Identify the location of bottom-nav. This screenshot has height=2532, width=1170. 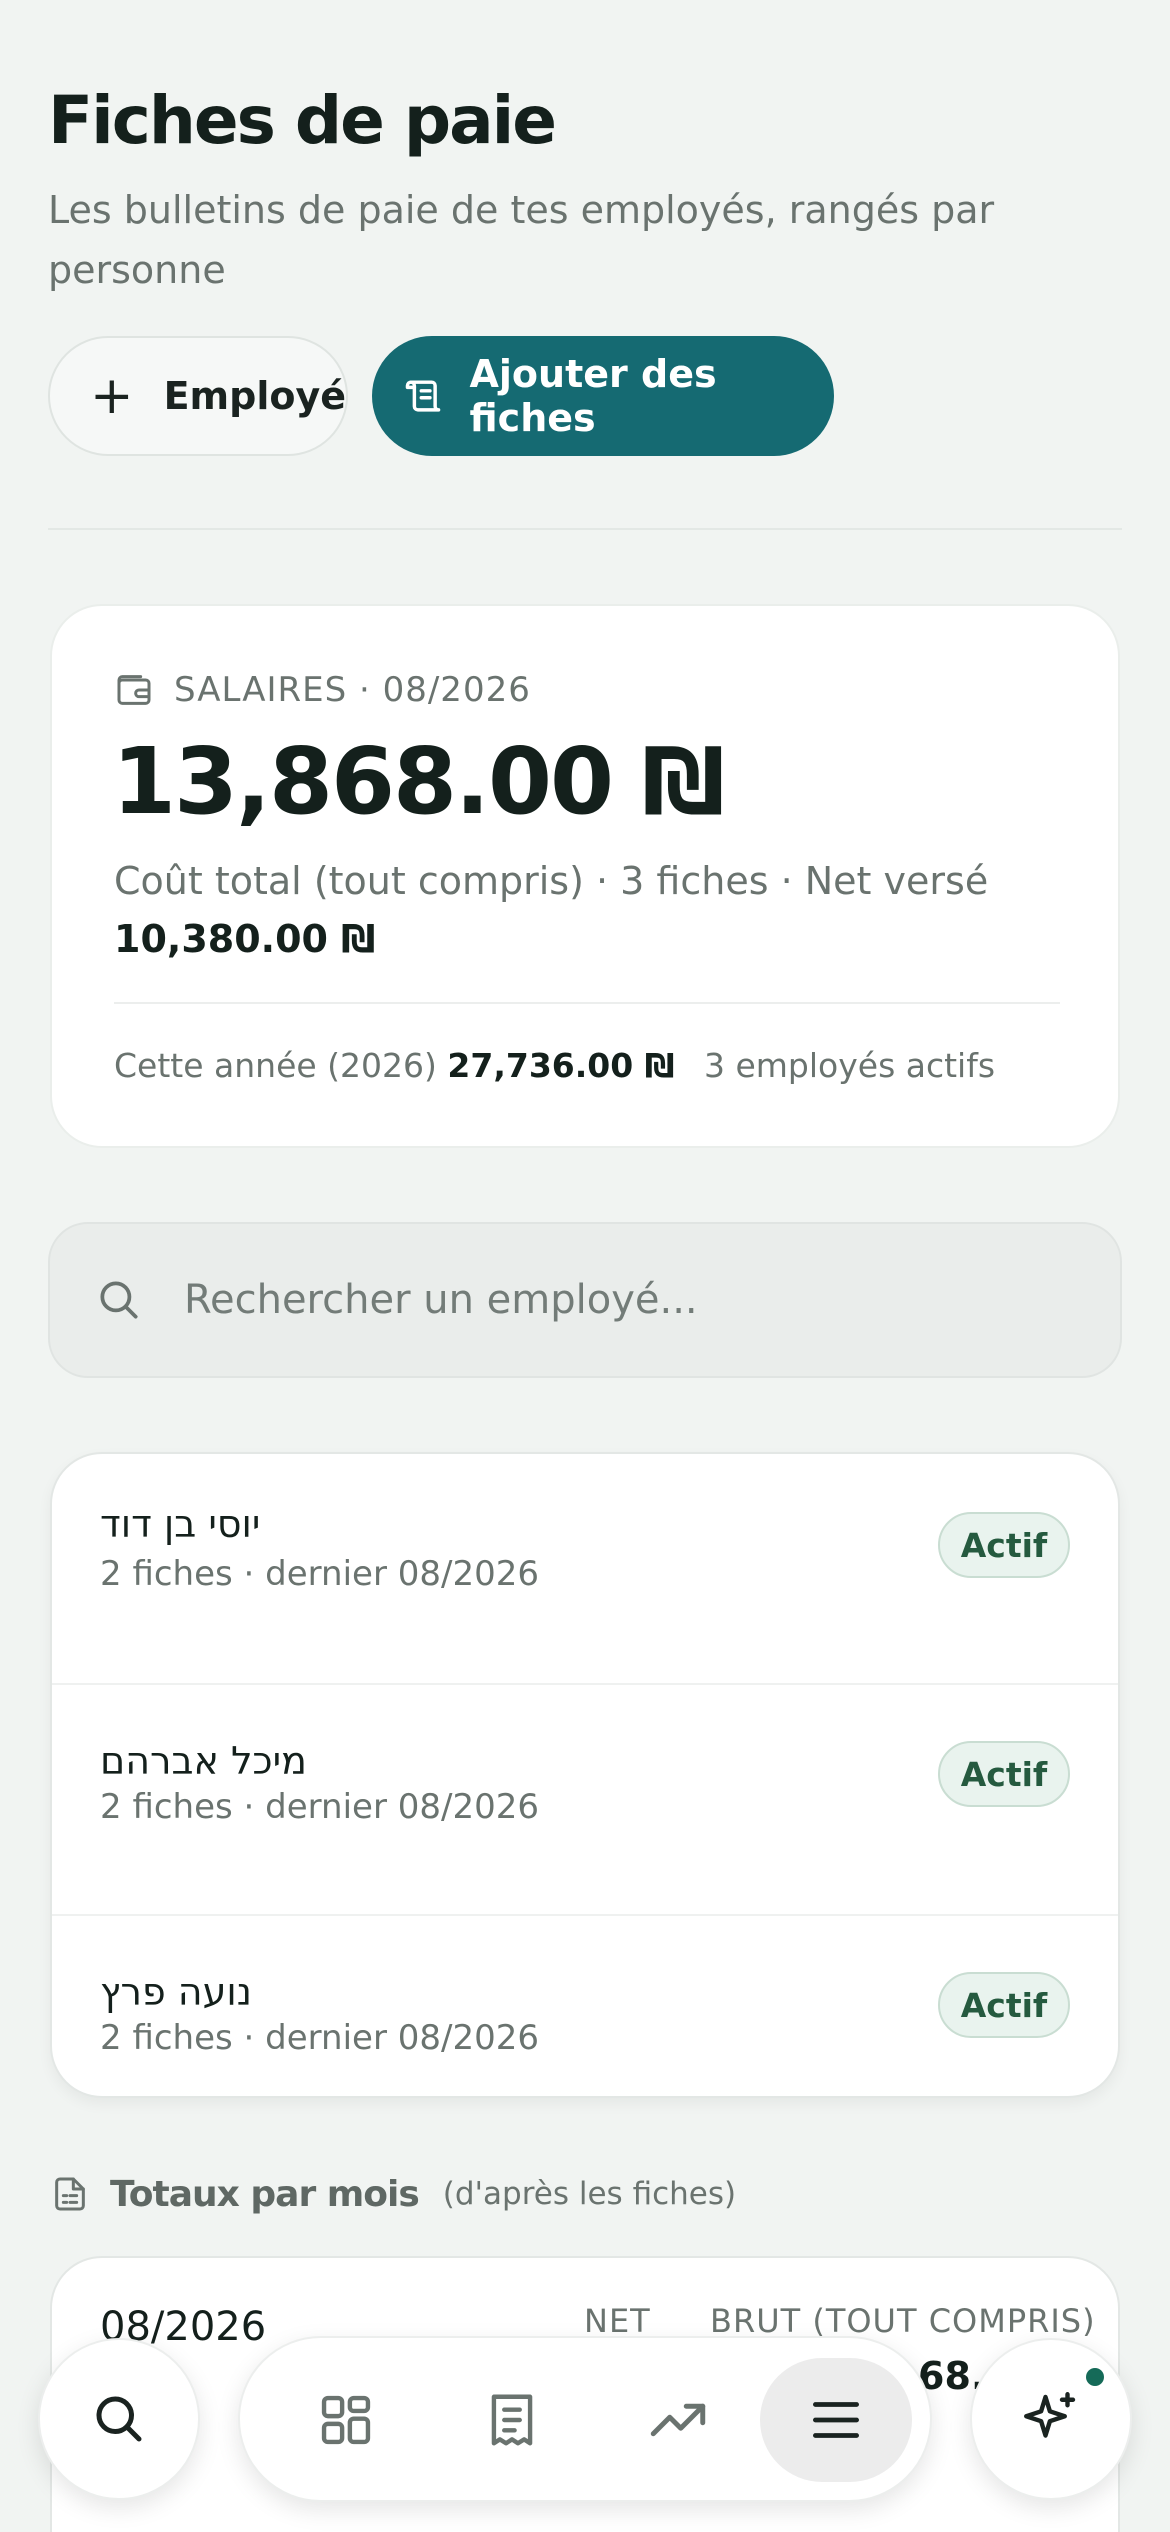
(585, 2419).